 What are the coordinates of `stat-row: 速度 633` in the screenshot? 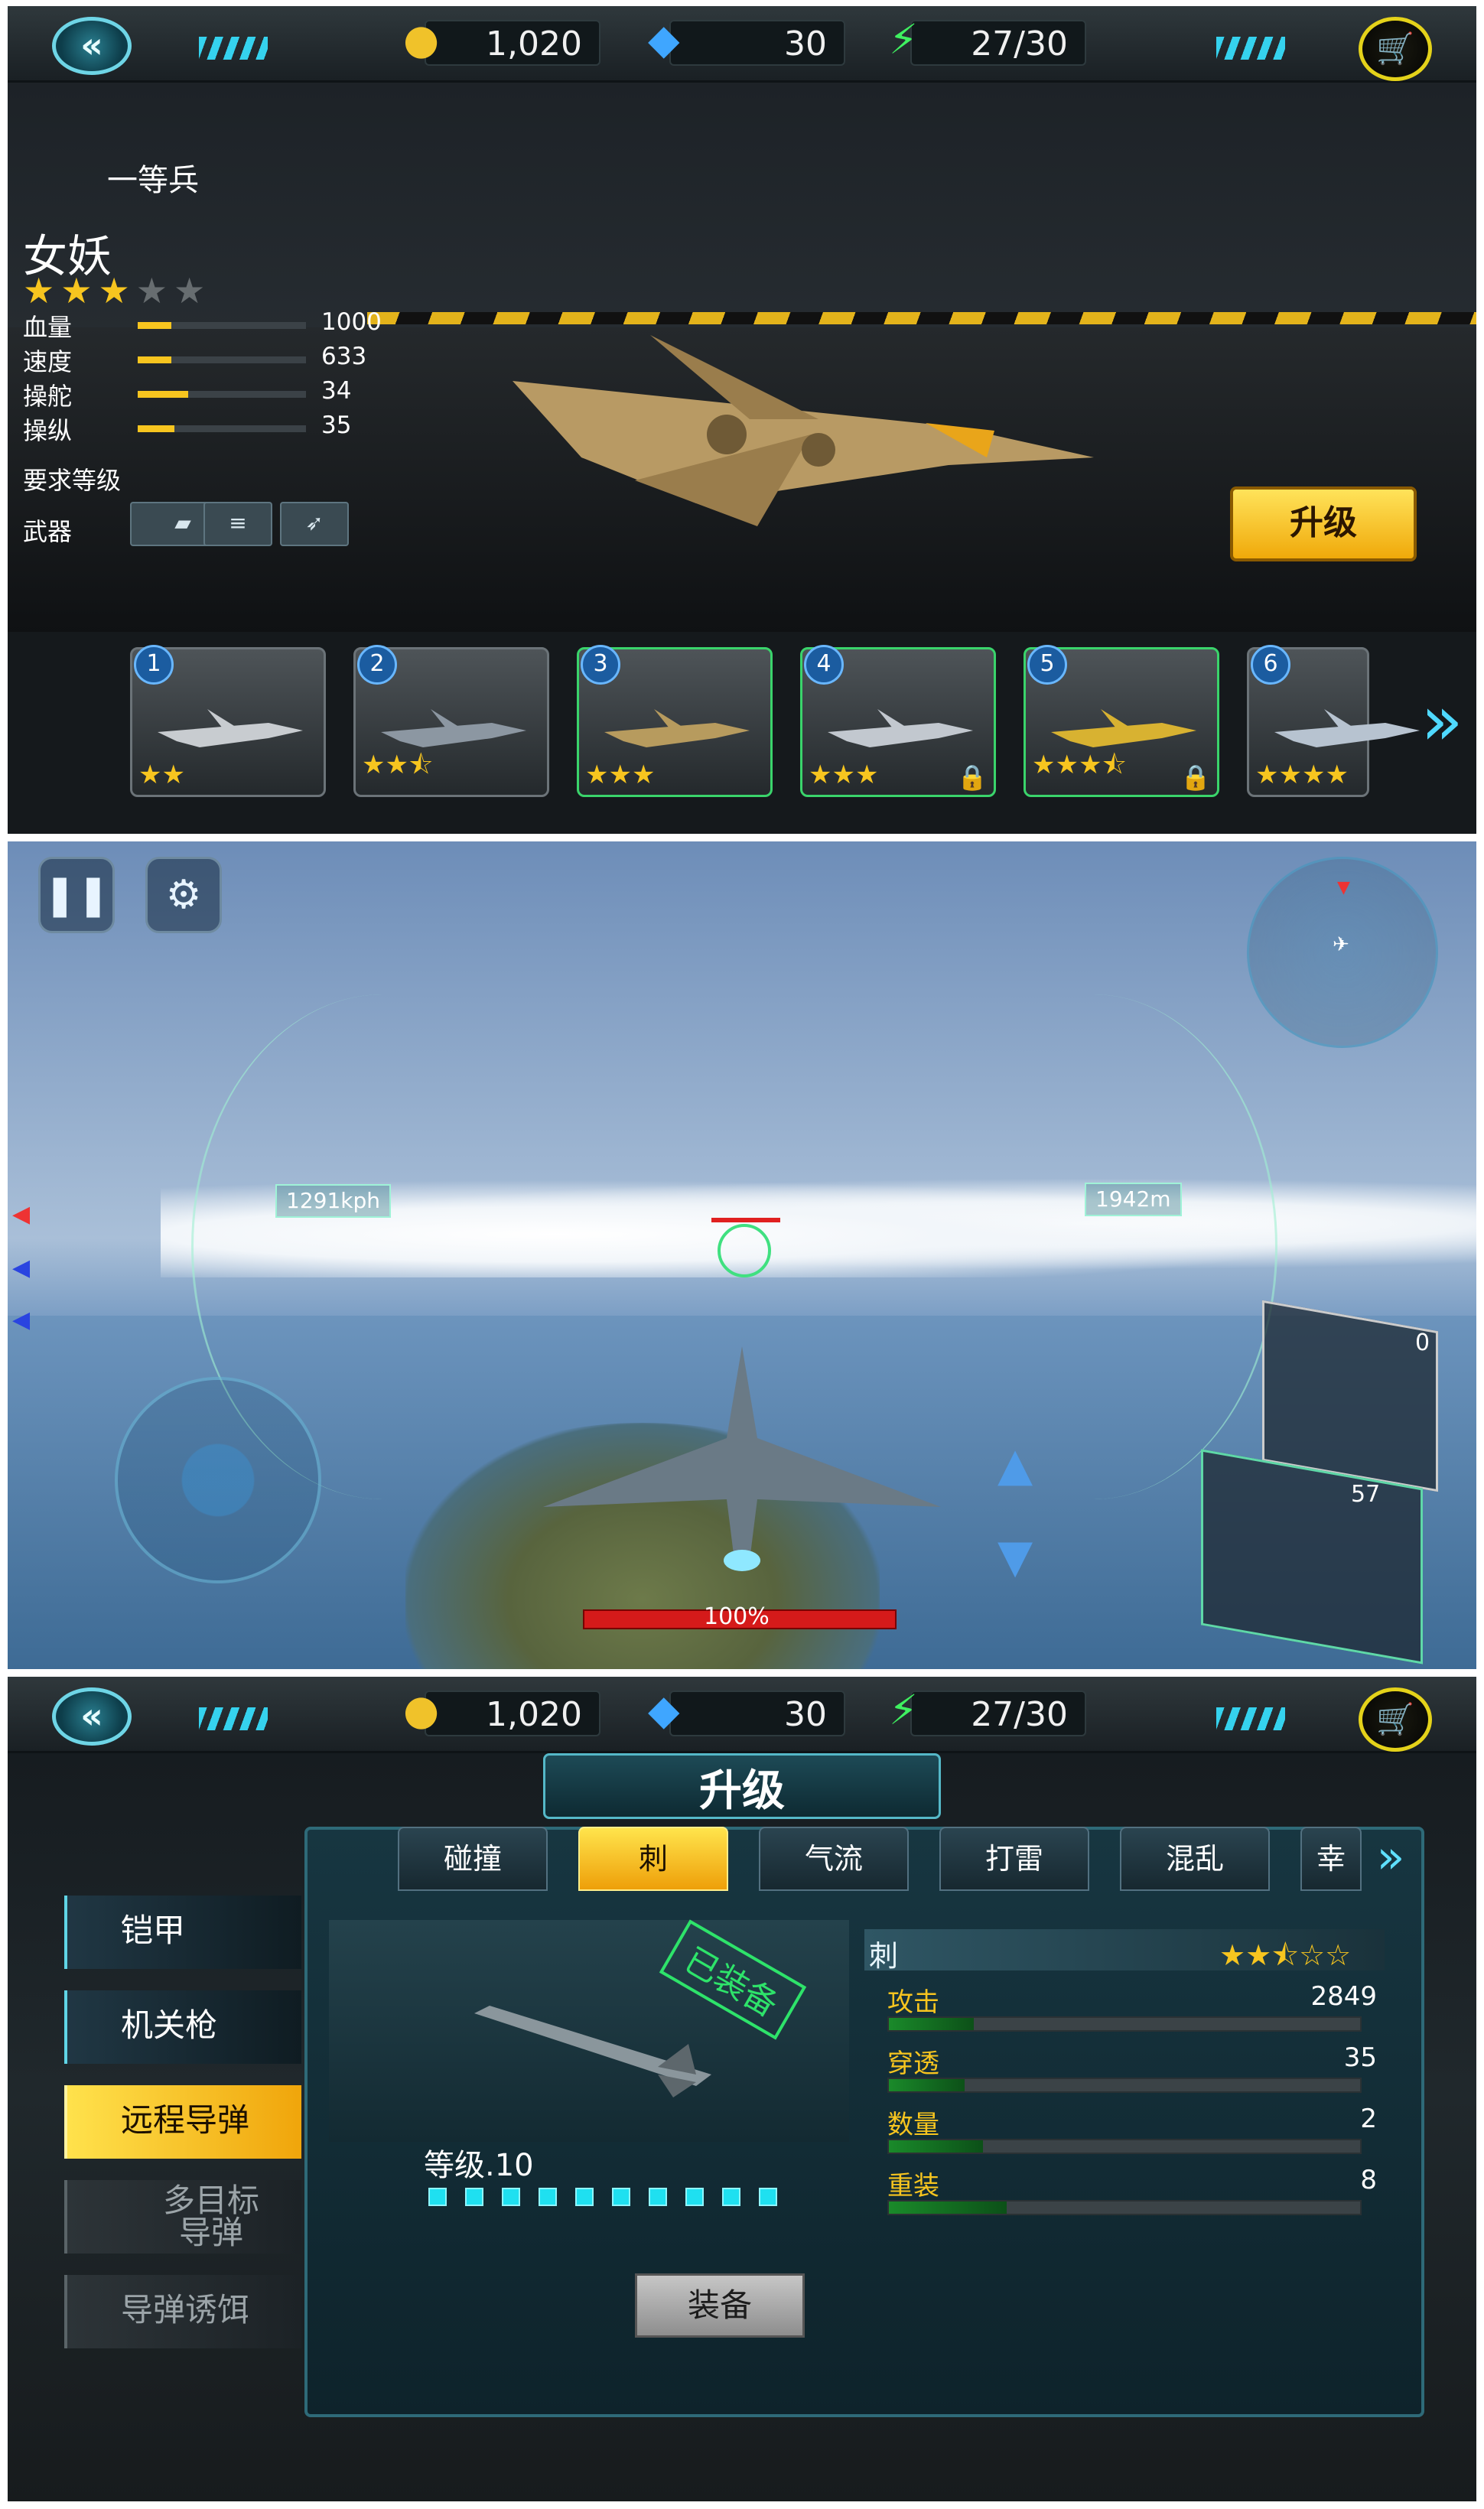 It's located at (194, 359).